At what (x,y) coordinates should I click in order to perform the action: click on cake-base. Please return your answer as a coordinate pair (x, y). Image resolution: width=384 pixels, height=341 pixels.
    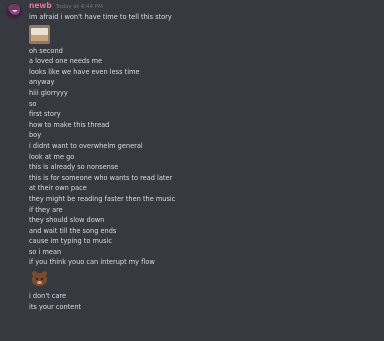
    Looking at the image, I should click on (39, 37).